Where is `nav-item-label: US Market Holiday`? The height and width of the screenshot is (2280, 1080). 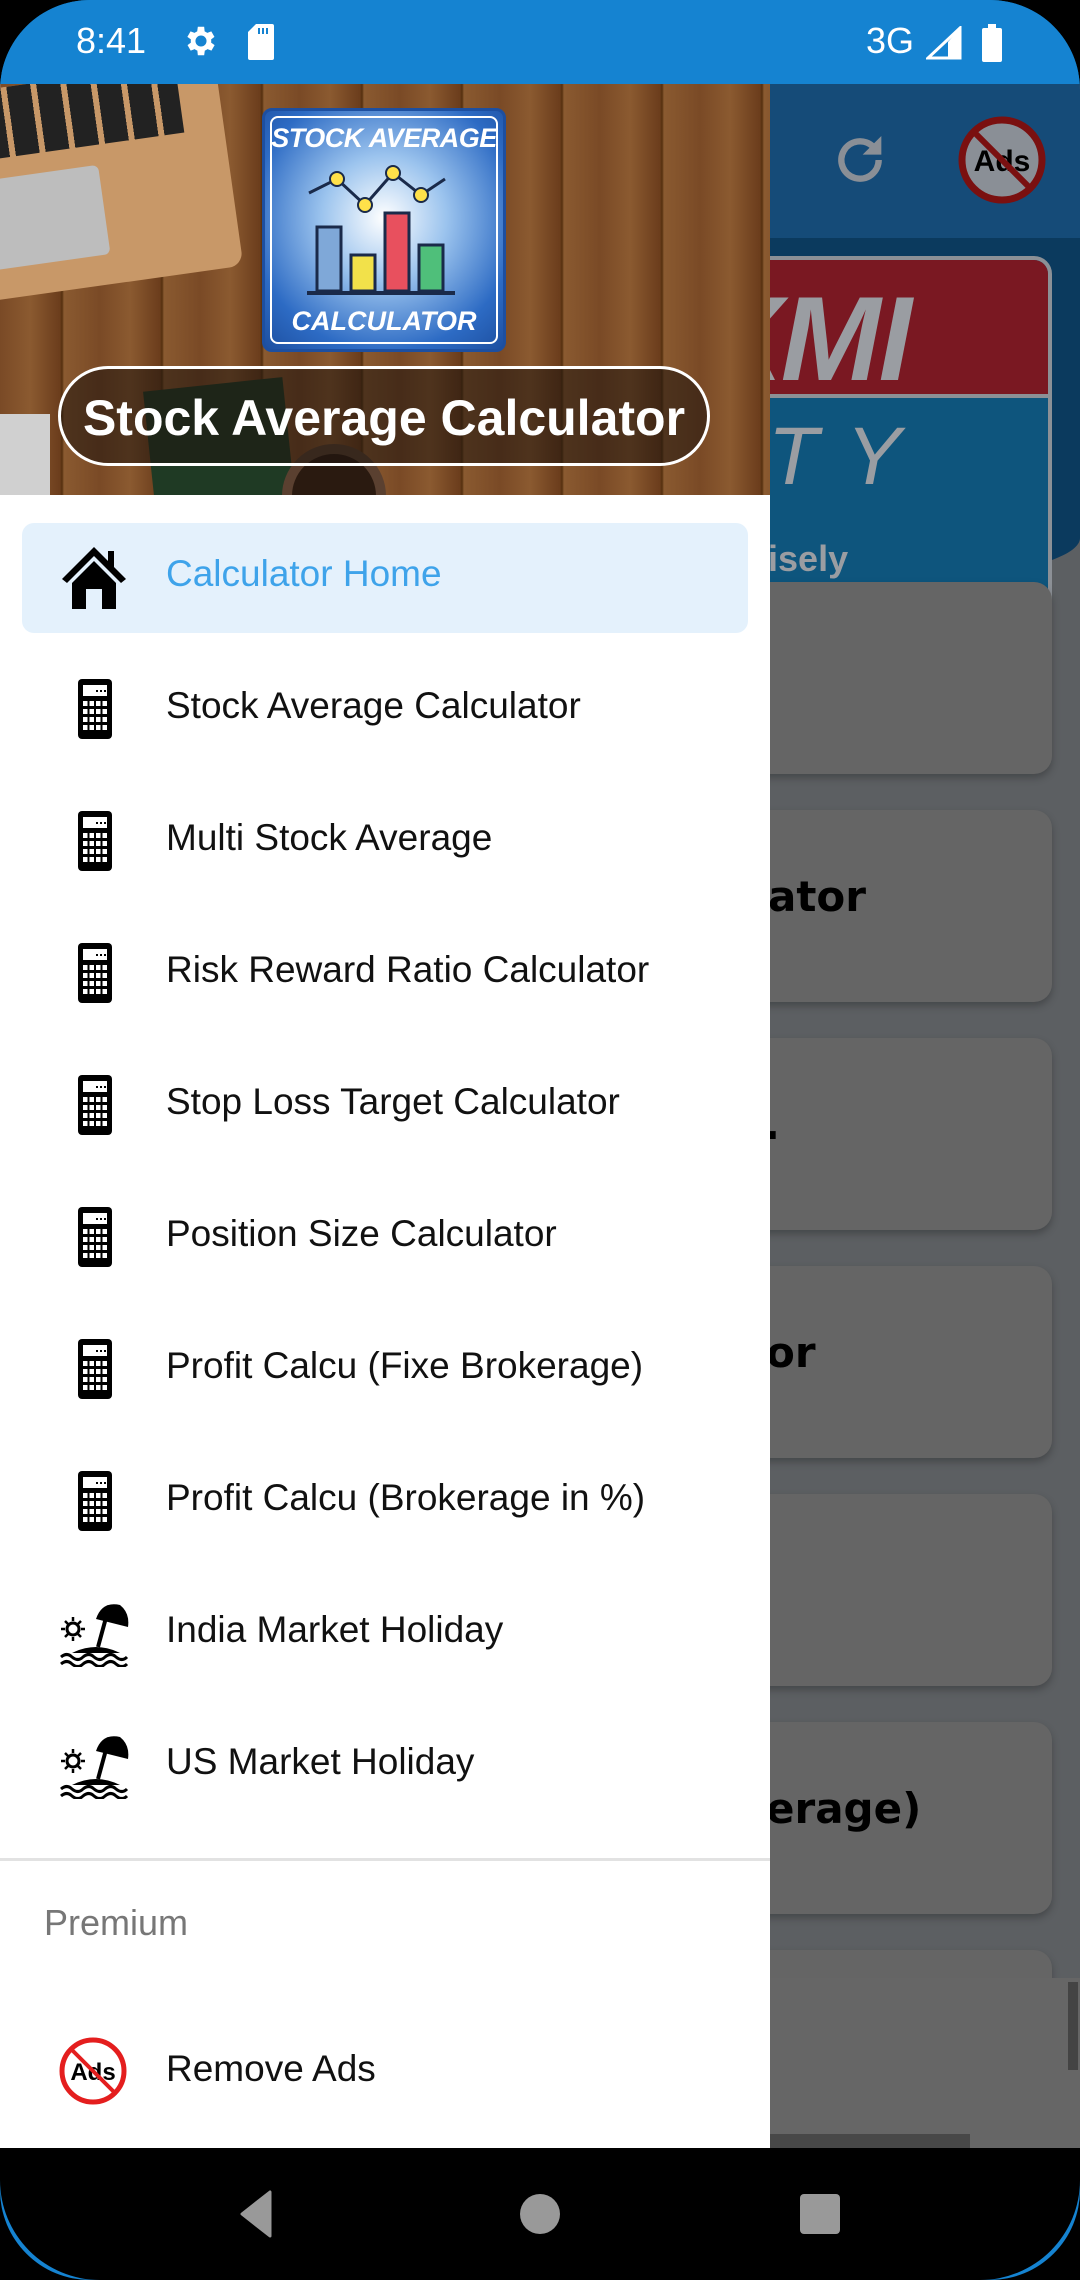
nav-item-label: US Market Holiday is located at coordinates (320, 1761).